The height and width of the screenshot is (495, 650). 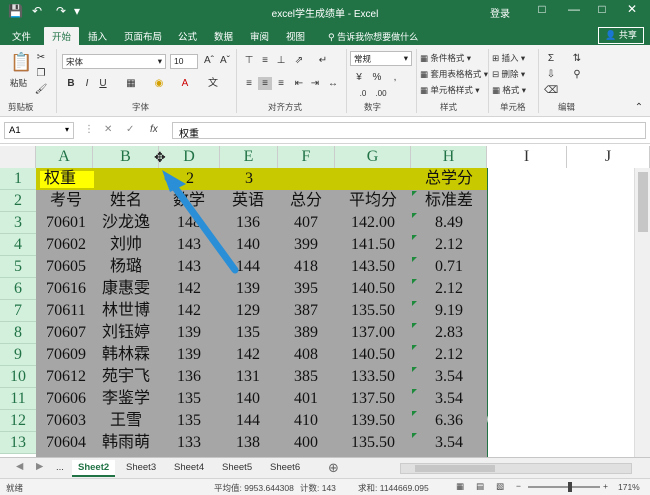 I want to click on table-cell: 8.49, so click(x=449, y=223).